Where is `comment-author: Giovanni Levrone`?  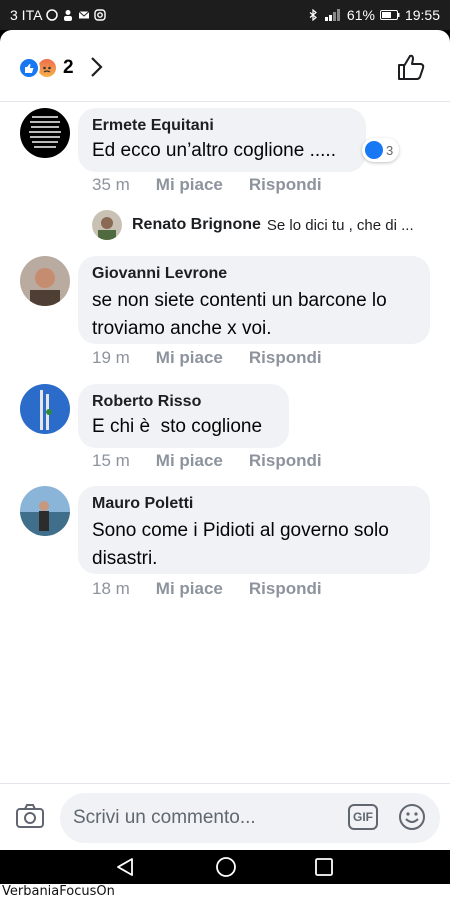
comment-author: Giovanni Levrone is located at coordinates (254, 274).